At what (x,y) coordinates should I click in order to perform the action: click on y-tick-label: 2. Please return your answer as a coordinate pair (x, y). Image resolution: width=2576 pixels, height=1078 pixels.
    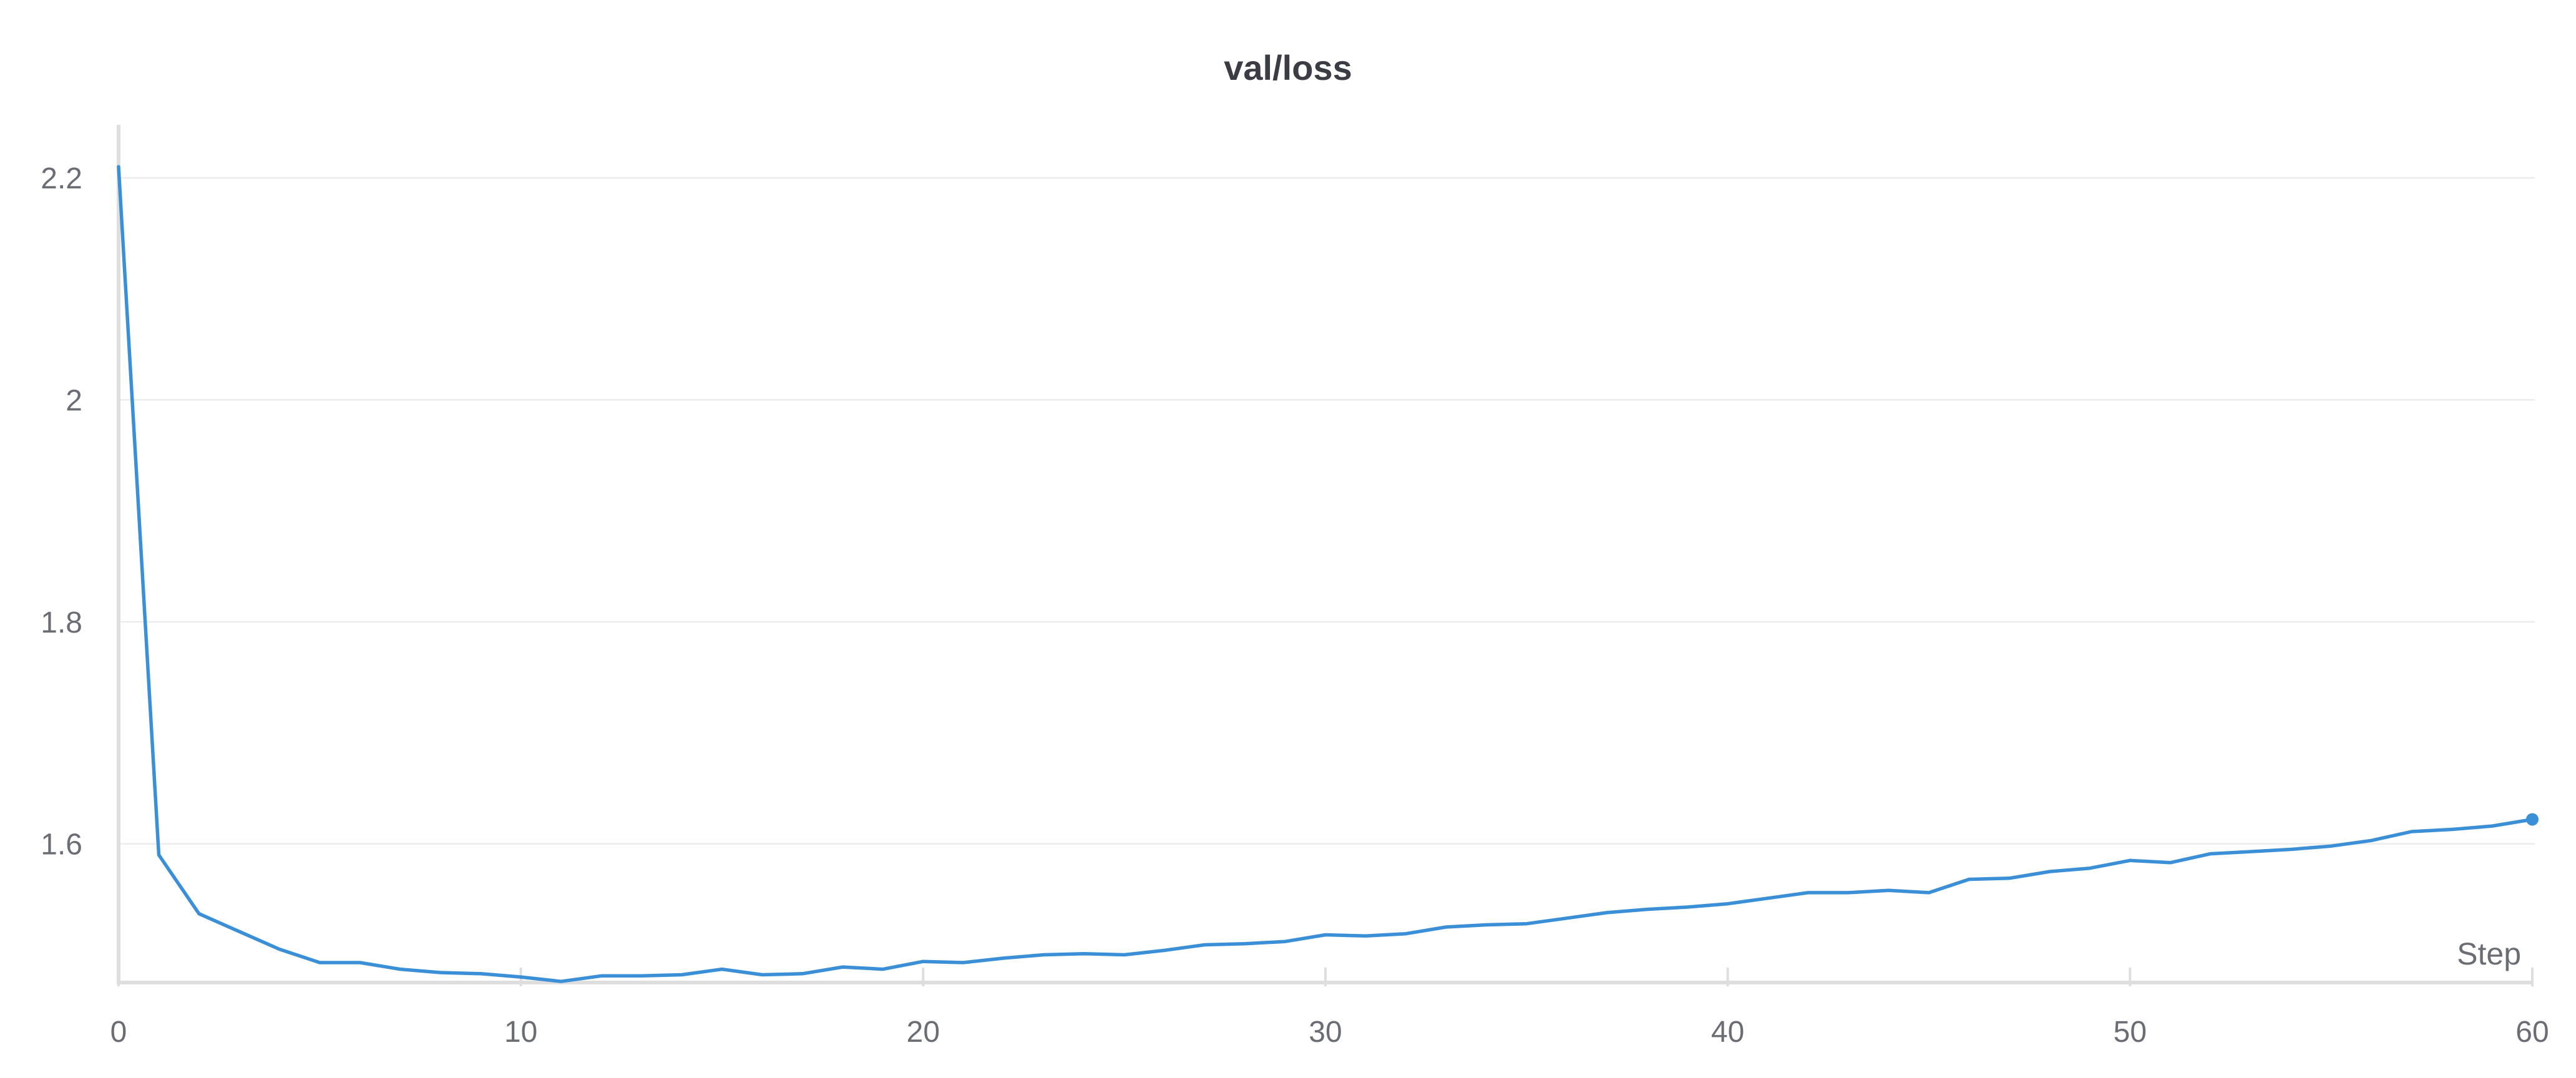
    Looking at the image, I should click on (74, 400).